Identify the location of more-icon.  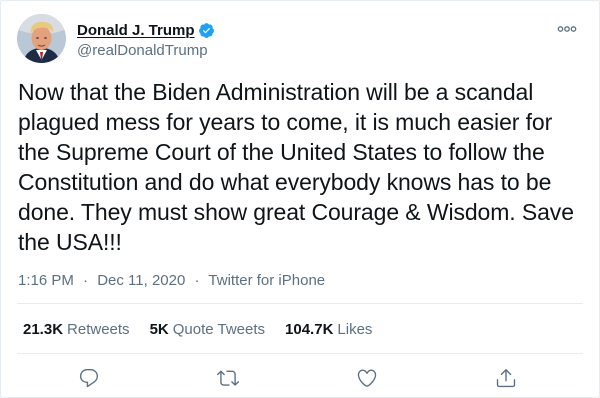
(567, 29).